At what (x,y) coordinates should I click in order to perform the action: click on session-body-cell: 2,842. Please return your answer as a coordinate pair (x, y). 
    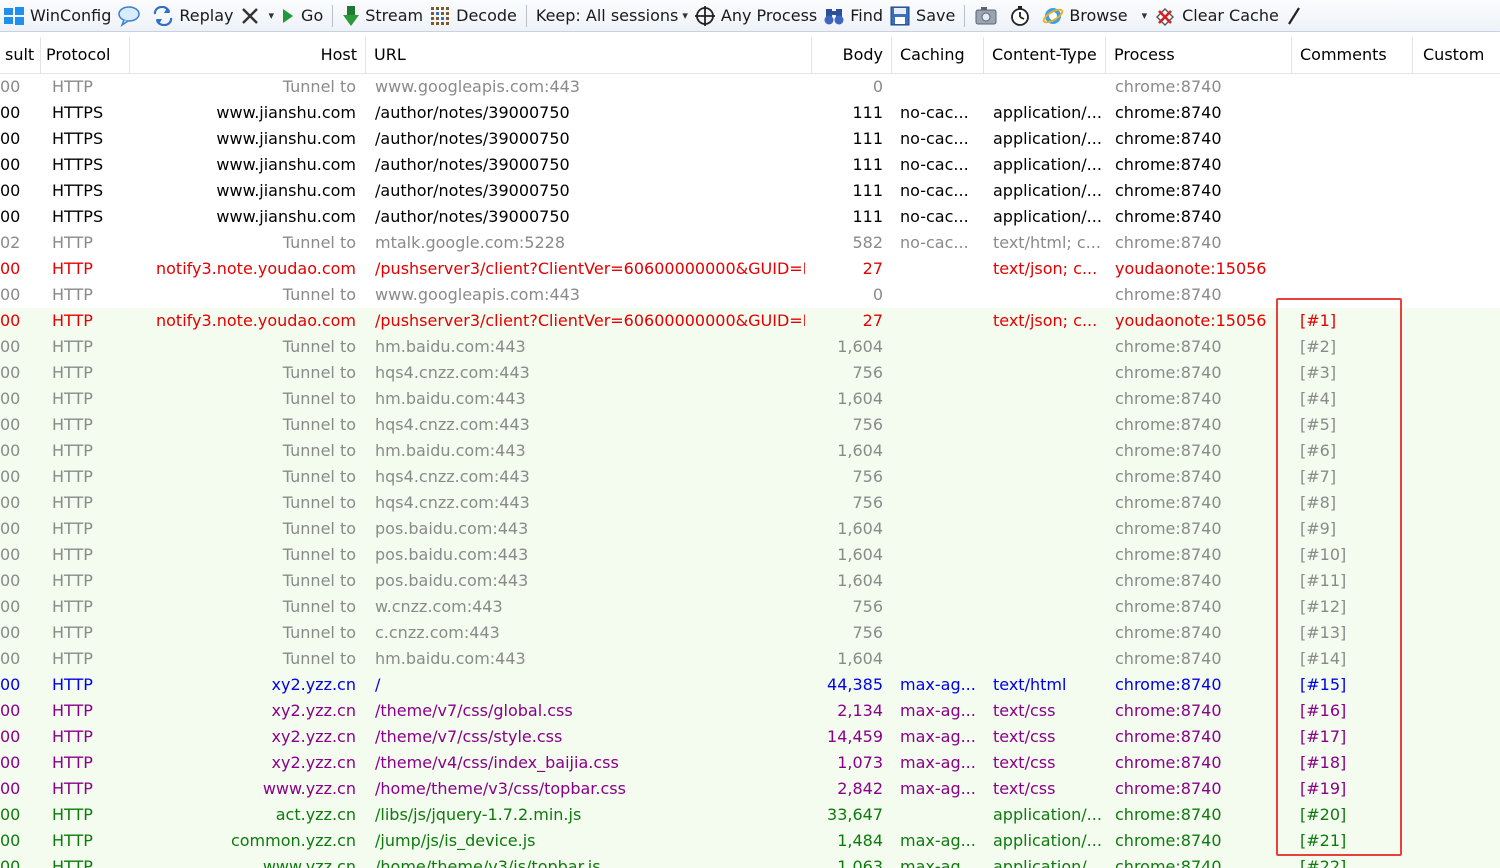
    Looking at the image, I should click on (860, 788).